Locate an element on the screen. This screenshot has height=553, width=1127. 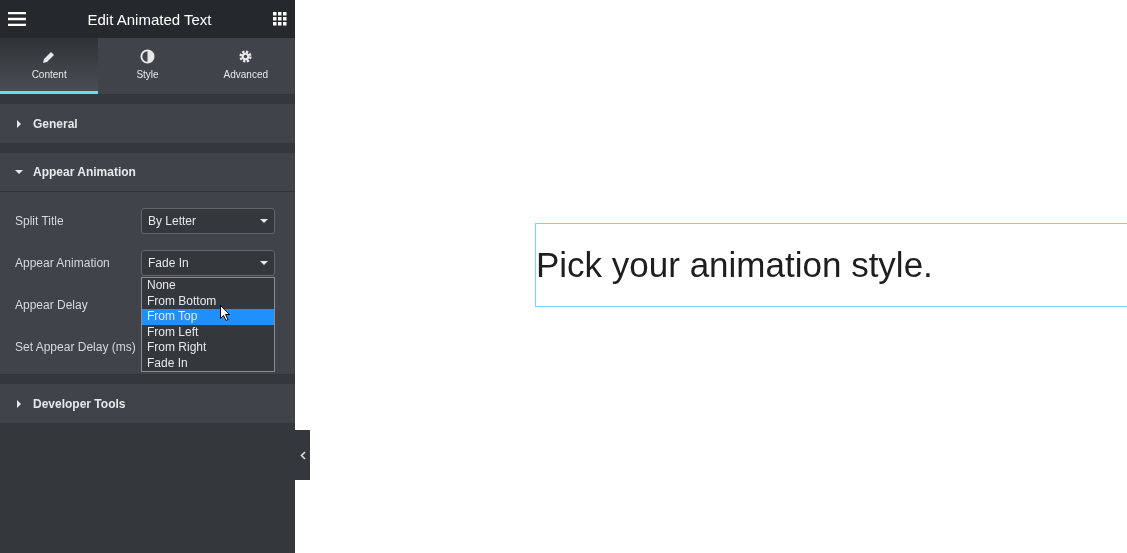
section-header: Developer Tools is located at coordinates (147, 403).